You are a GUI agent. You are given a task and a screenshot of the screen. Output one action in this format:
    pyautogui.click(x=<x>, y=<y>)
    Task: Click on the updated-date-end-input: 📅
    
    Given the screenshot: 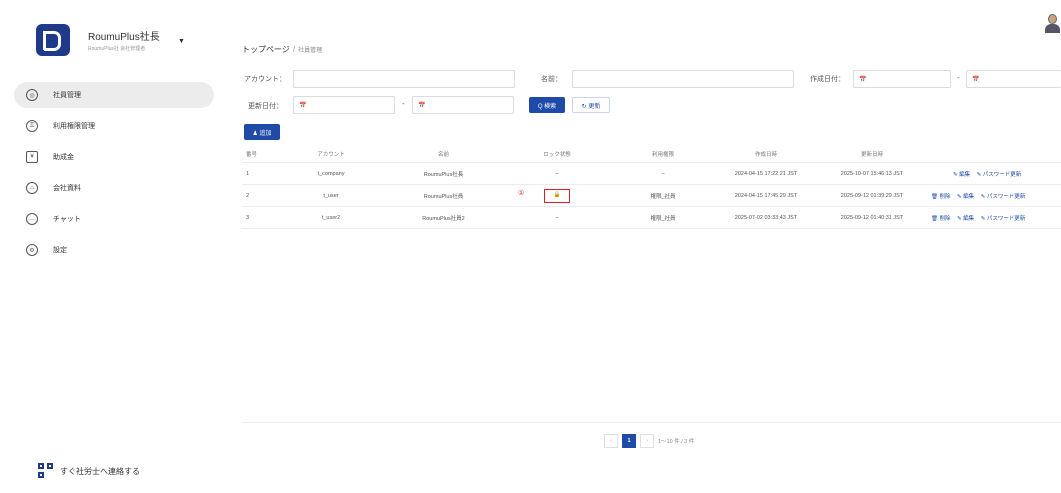 What is the action you would take?
    pyautogui.click(x=463, y=105)
    